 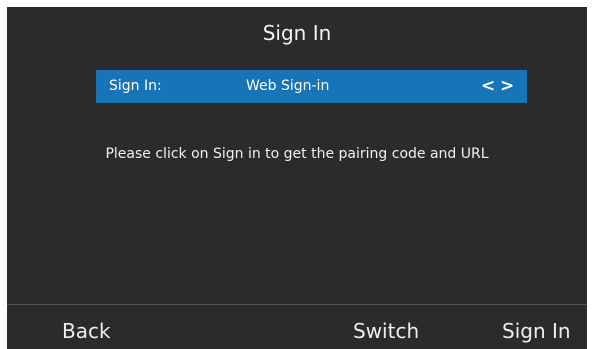 What do you see at coordinates (507, 86) in the screenshot?
I see `chevron-right-icon: >` at bounding box center [507, 86].